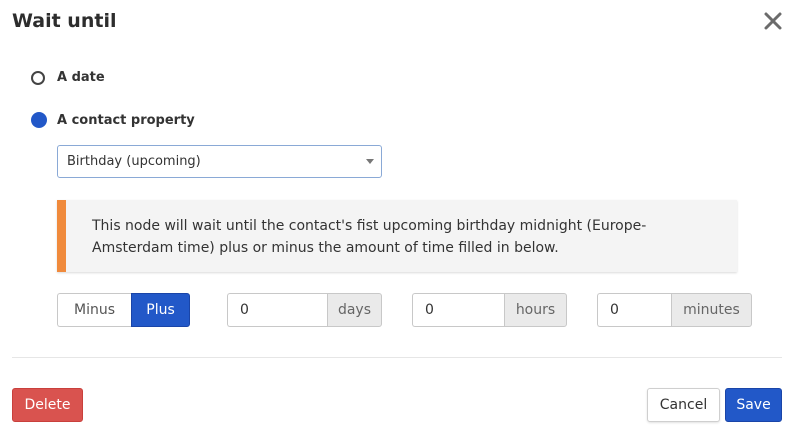  Describe the element at coordinates (354, 310) in the screenshot. I see `days-addon: days` at that location.